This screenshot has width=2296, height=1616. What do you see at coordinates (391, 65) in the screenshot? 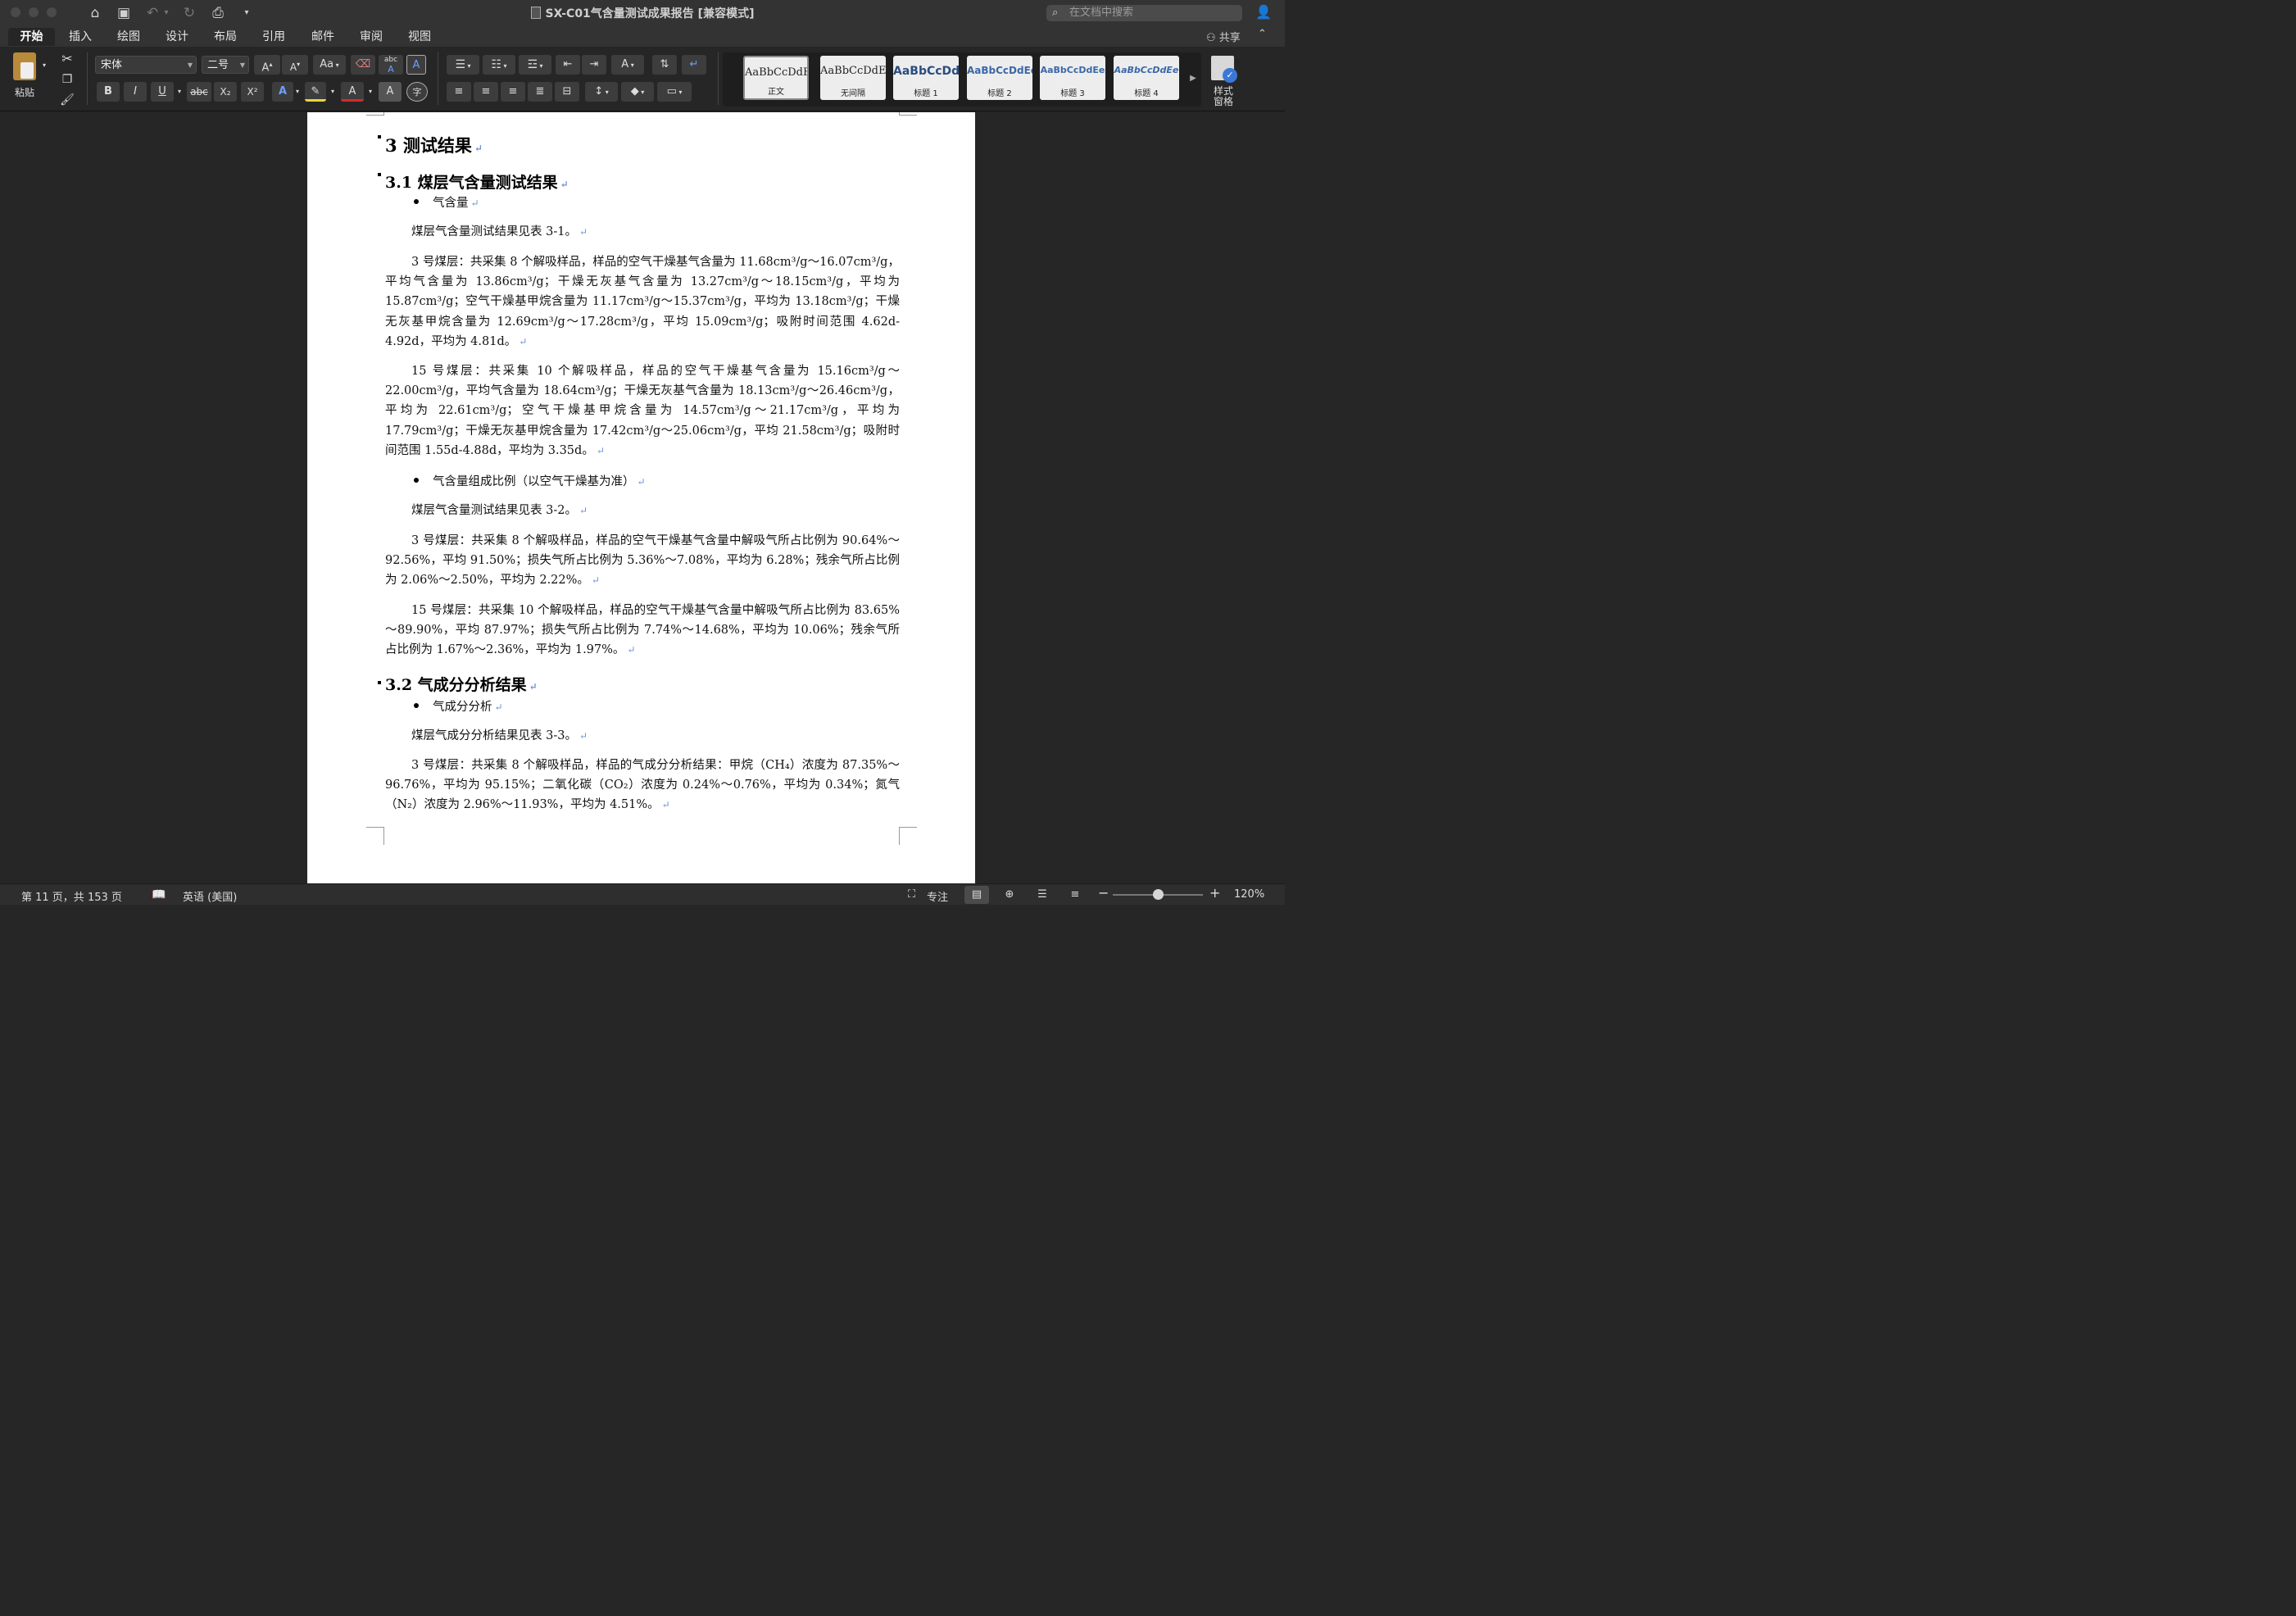
I see `clear-all-formatting-button: abc A` at bounding box center [391, 65].